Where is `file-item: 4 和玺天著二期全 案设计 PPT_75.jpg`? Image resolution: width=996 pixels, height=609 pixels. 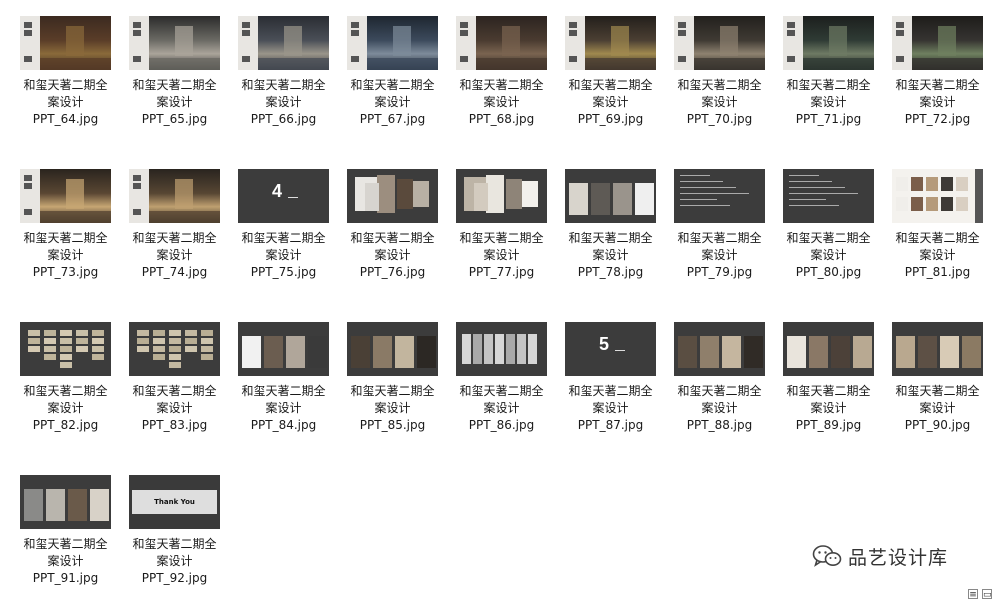
file-item: 4 和玺天著二期全 案设计 PPT_75.jpg is located at coordinates (283, 228).